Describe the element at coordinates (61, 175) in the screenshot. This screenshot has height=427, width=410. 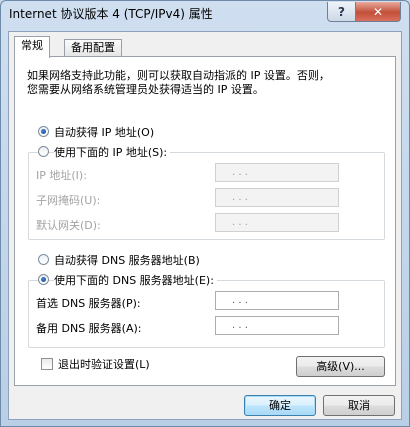
I see `ip-address-label: IP 地址(I):` at that location.